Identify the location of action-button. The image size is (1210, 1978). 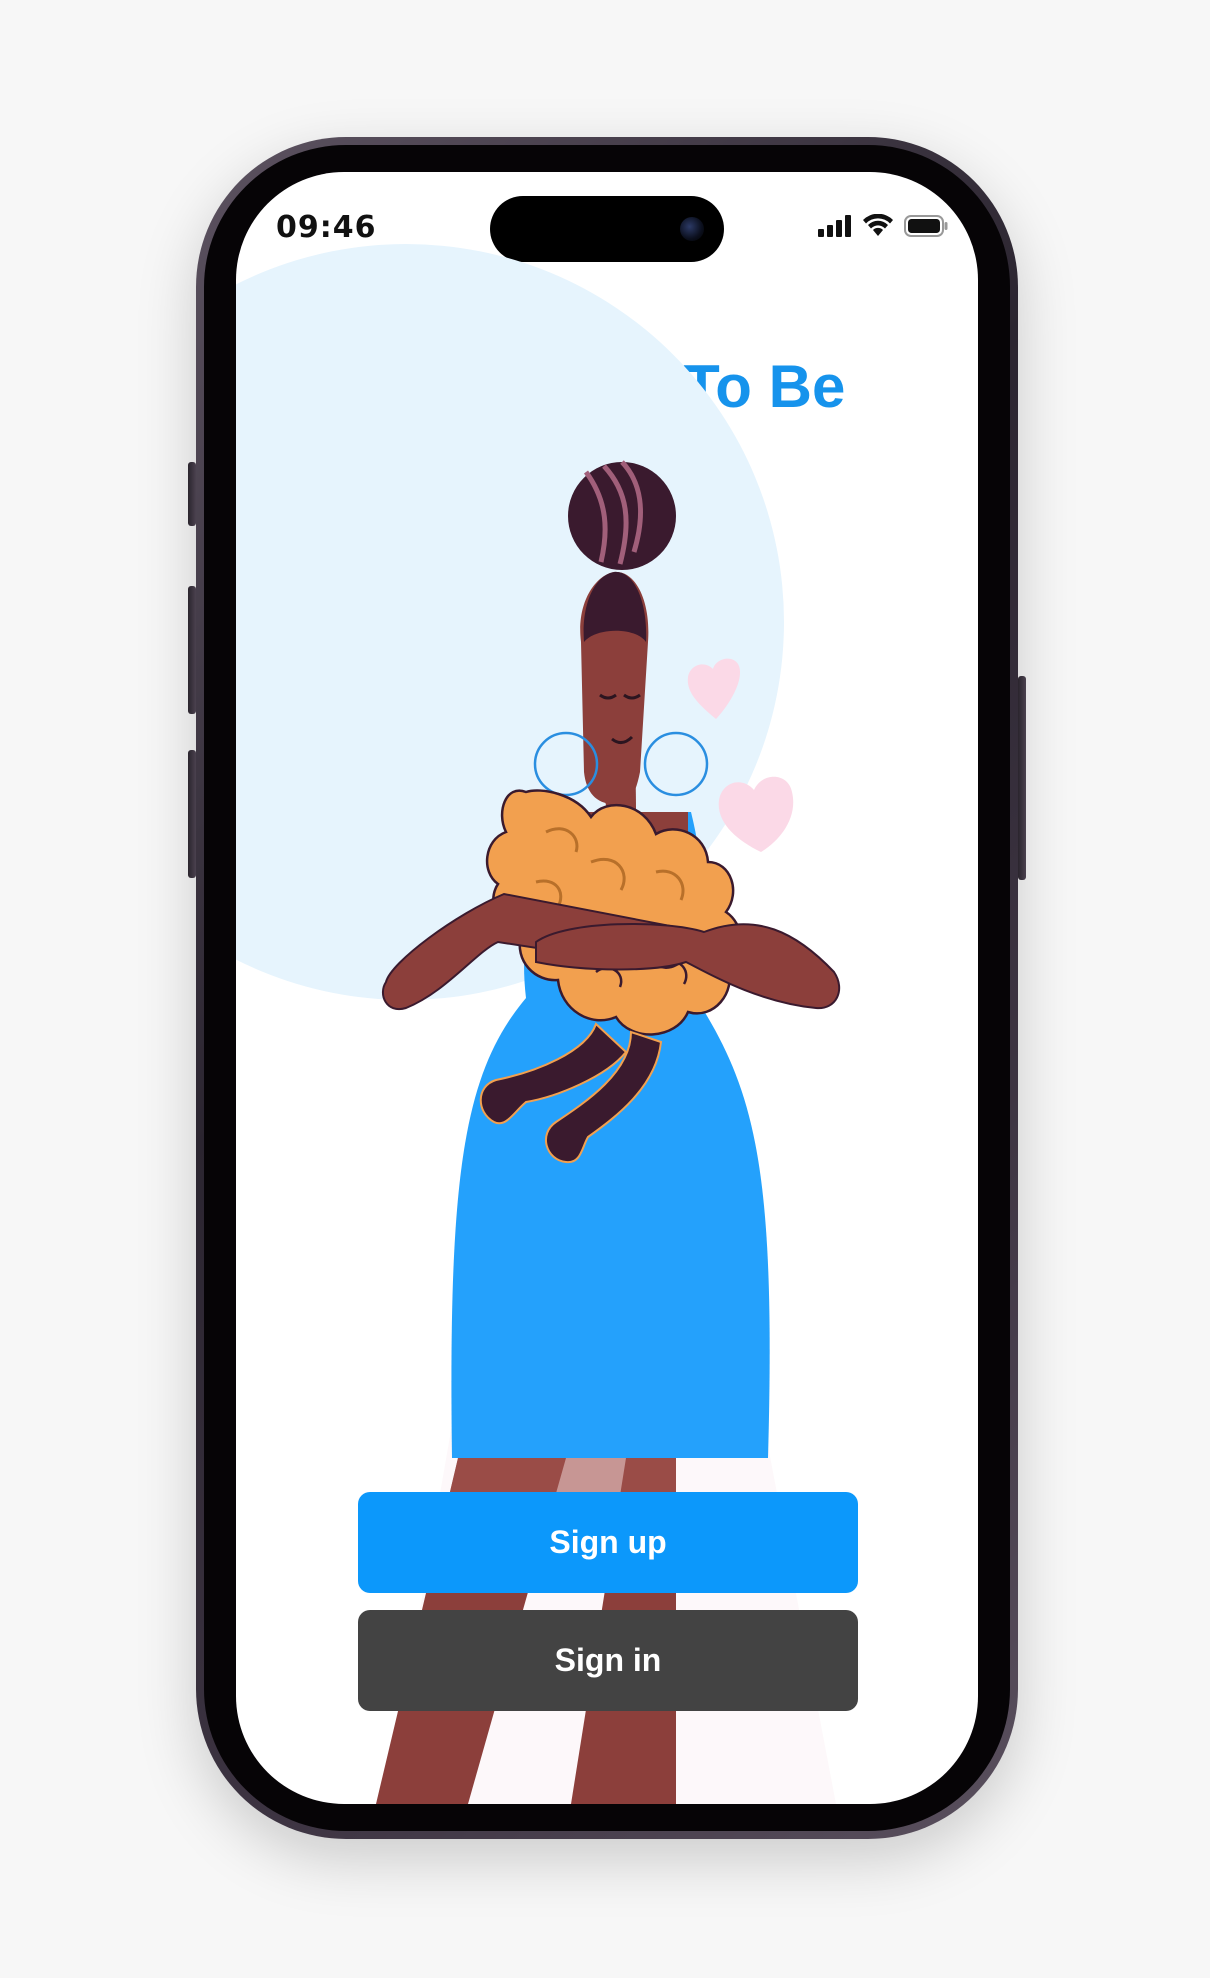
(192, 494).